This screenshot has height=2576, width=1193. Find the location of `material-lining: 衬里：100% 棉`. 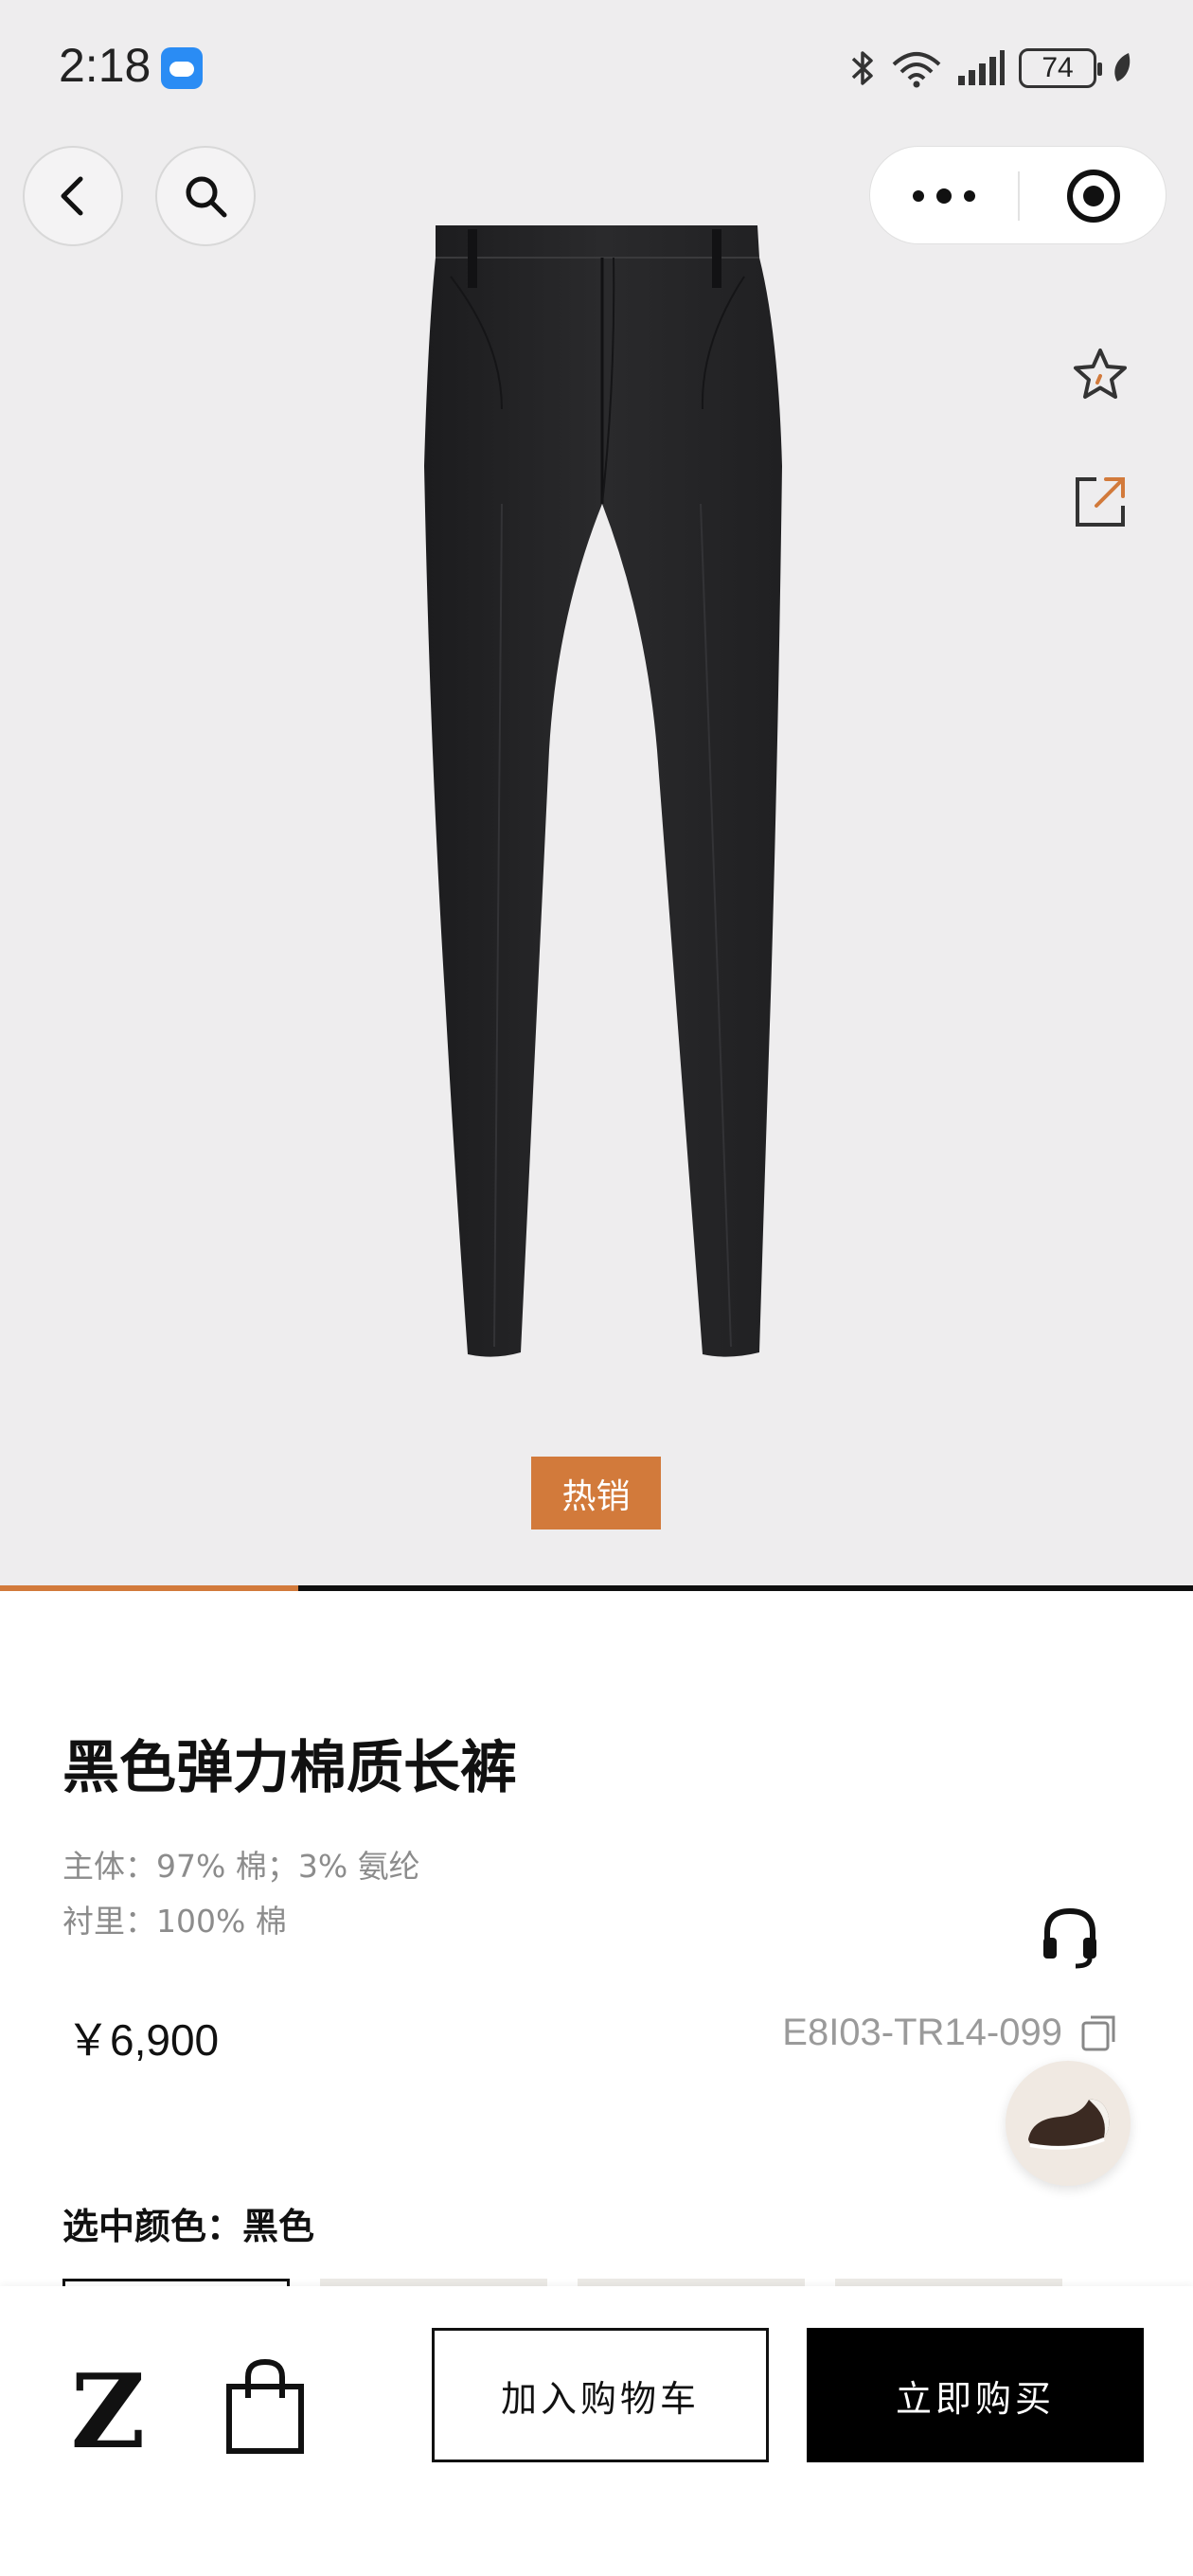

material-lining: 衬里：100% 棉 is located at coordinates (174, 1921).